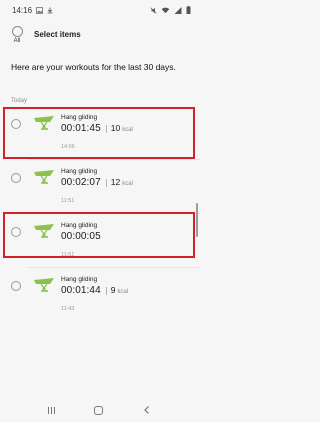  I want to click on workout-row: Hang gliding 00:00:05 11:51, so click(100, 241).